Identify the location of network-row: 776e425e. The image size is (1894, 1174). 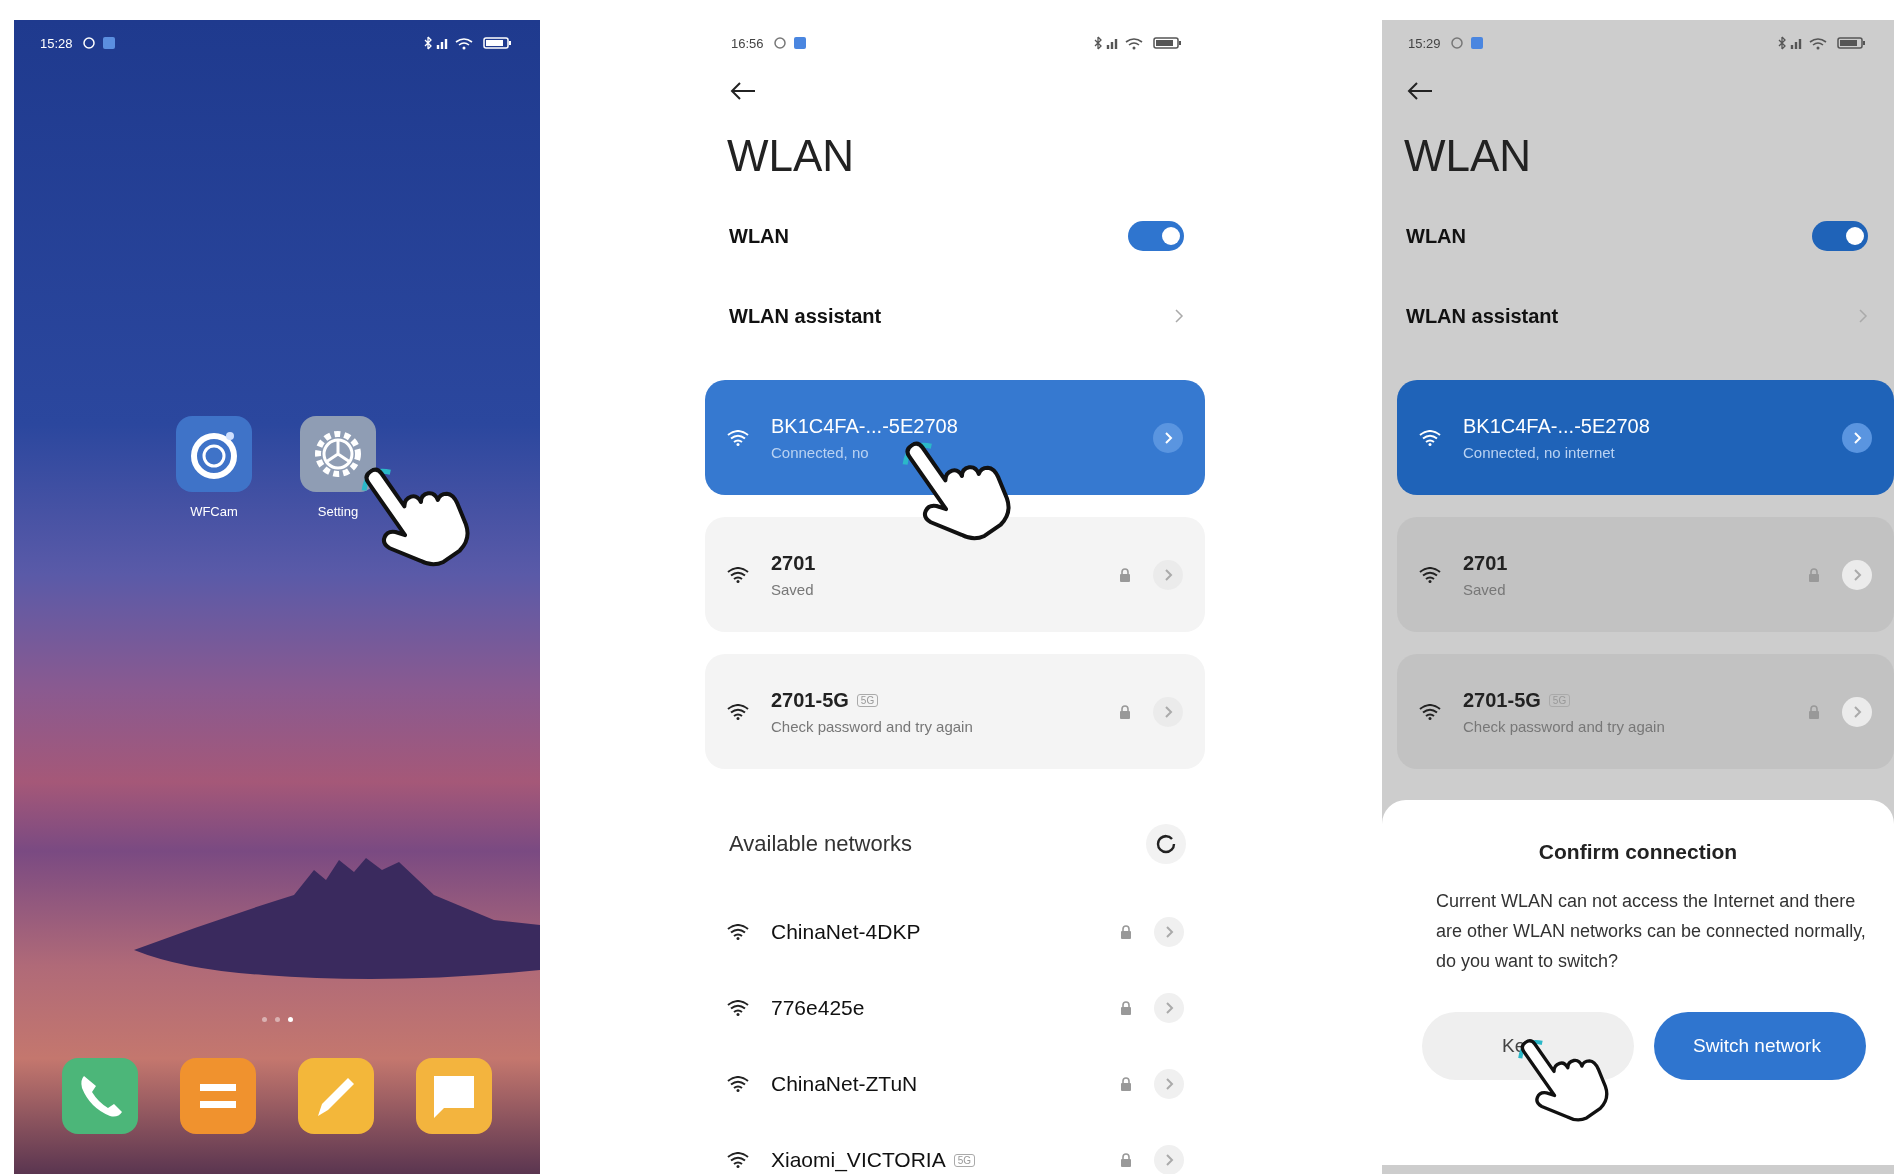
(957, 1008).